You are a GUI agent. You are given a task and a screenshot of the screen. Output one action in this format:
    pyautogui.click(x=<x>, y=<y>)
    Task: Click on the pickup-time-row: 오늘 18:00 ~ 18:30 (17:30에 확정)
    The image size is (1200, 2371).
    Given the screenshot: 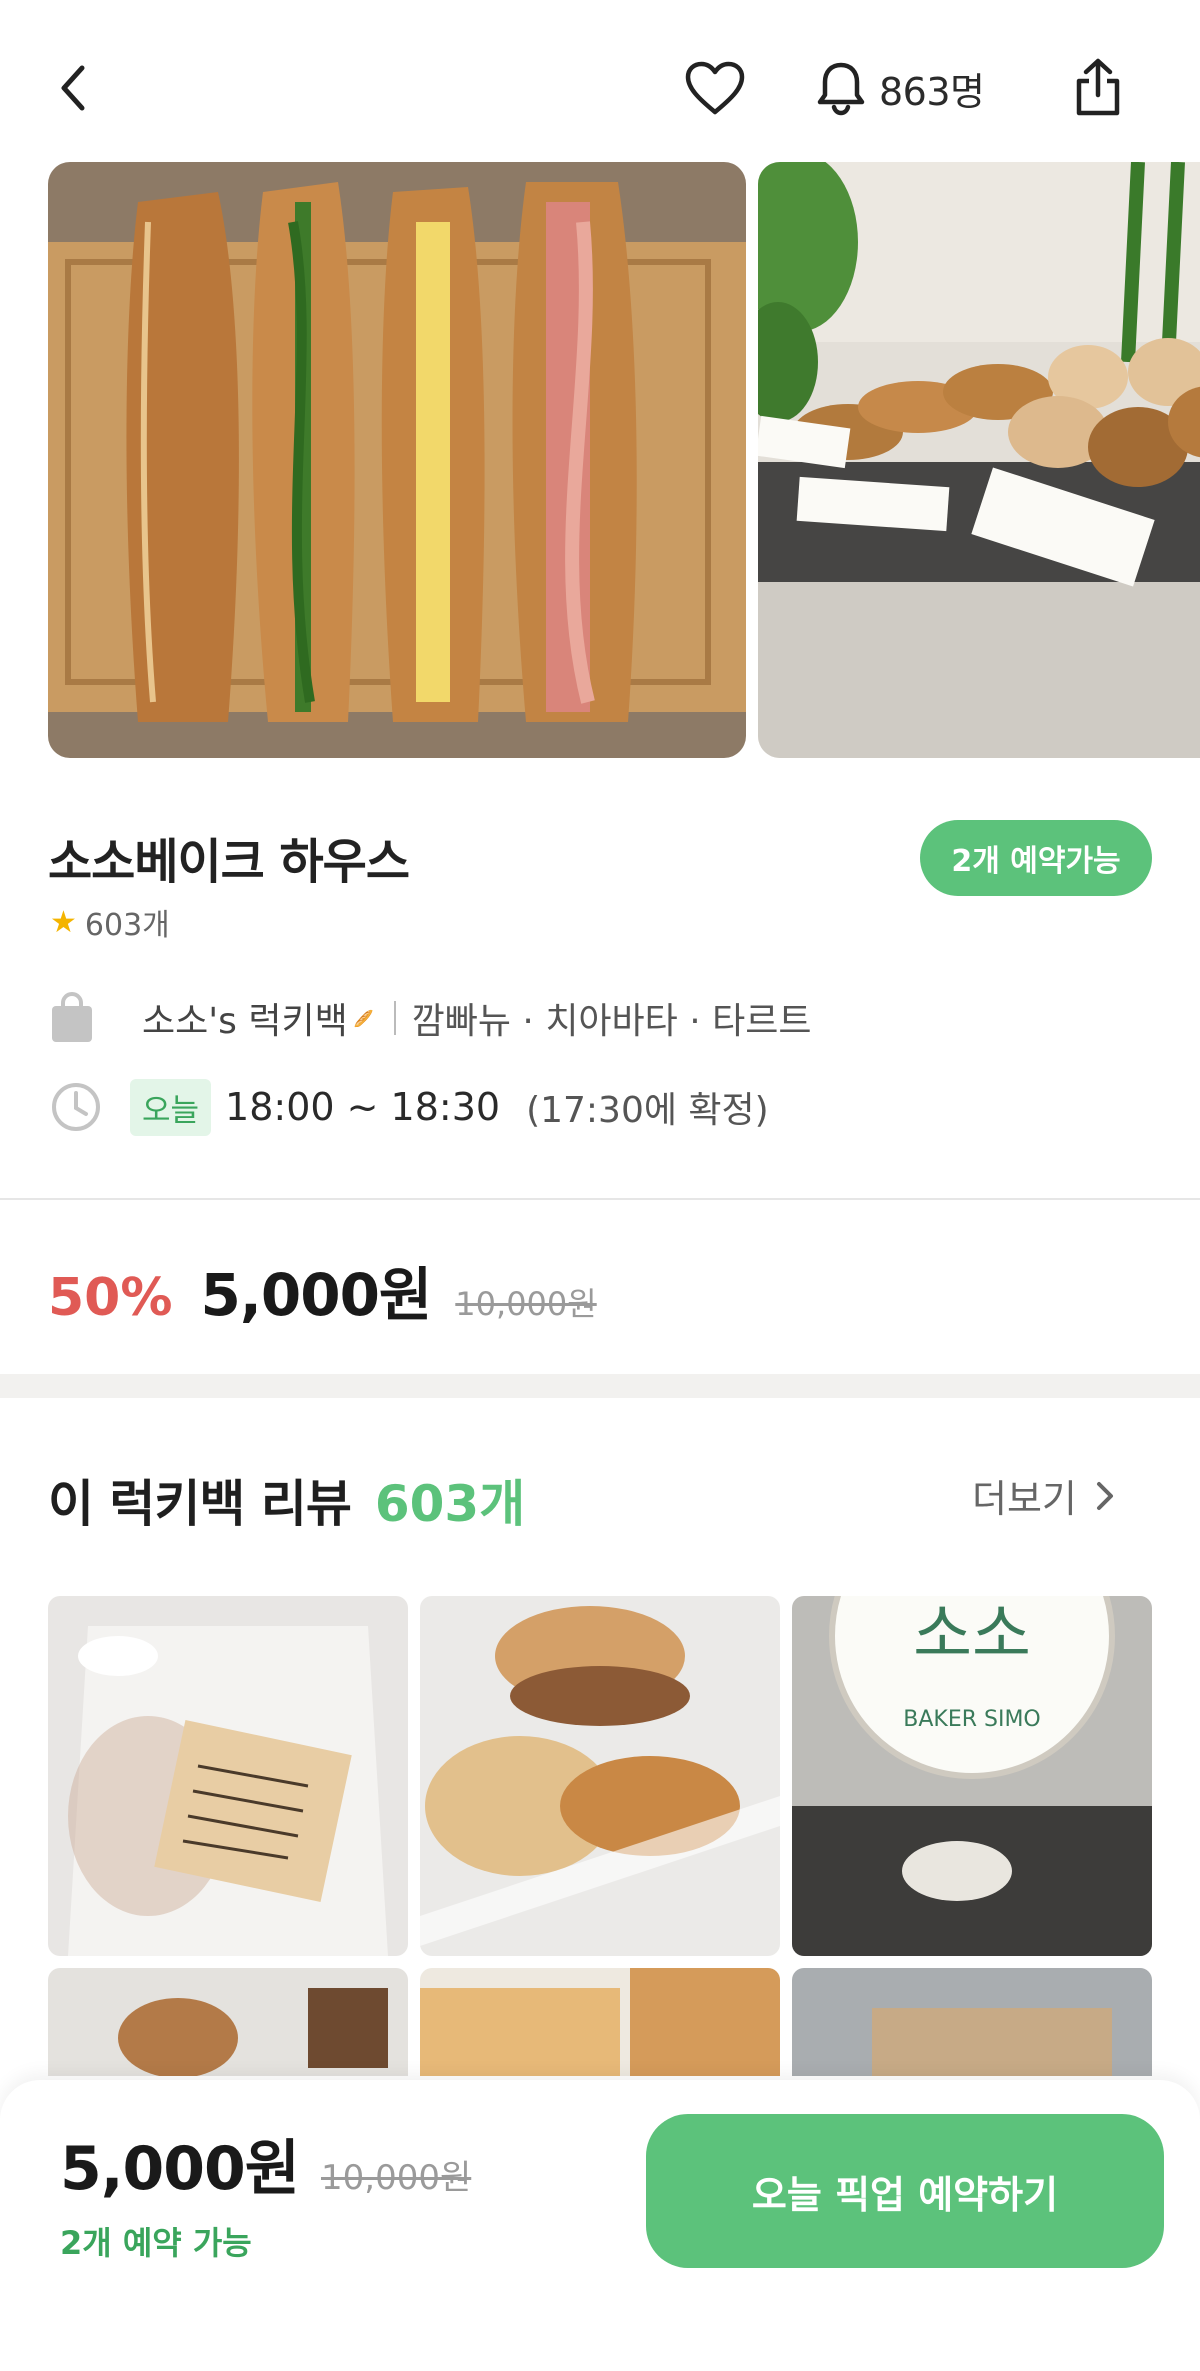 What is the action you would take?
    pyautogui.click(x=409, y=1107)
    